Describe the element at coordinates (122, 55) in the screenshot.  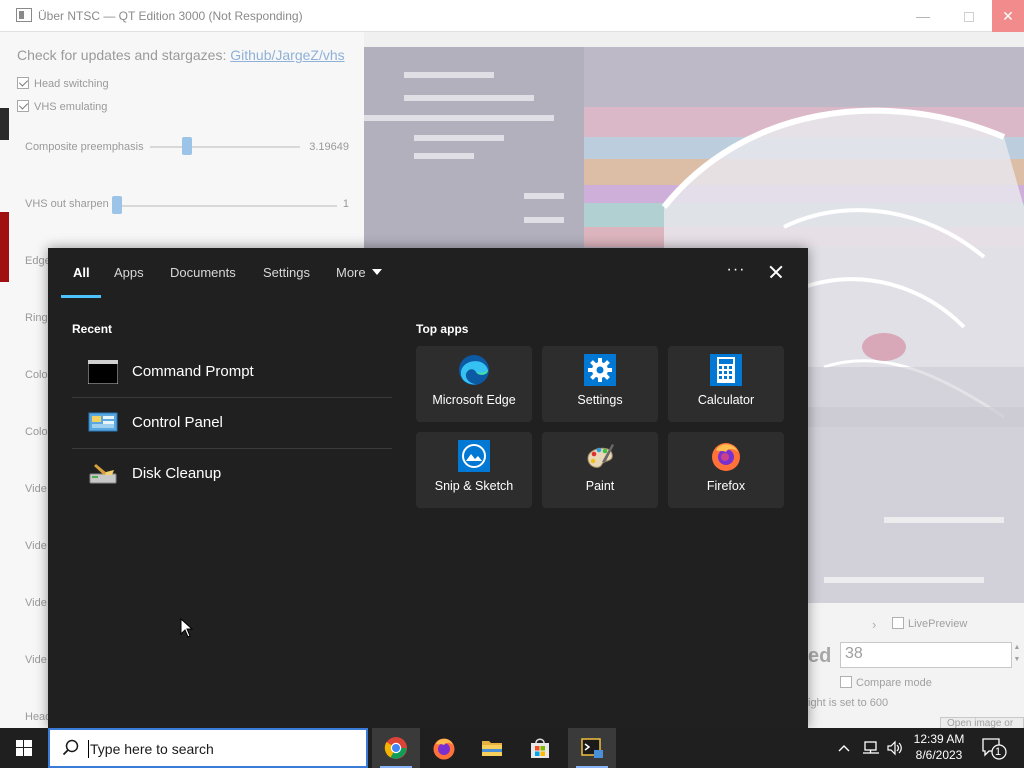
I see `updates-label: Check for updates and stargazes:` at that location.